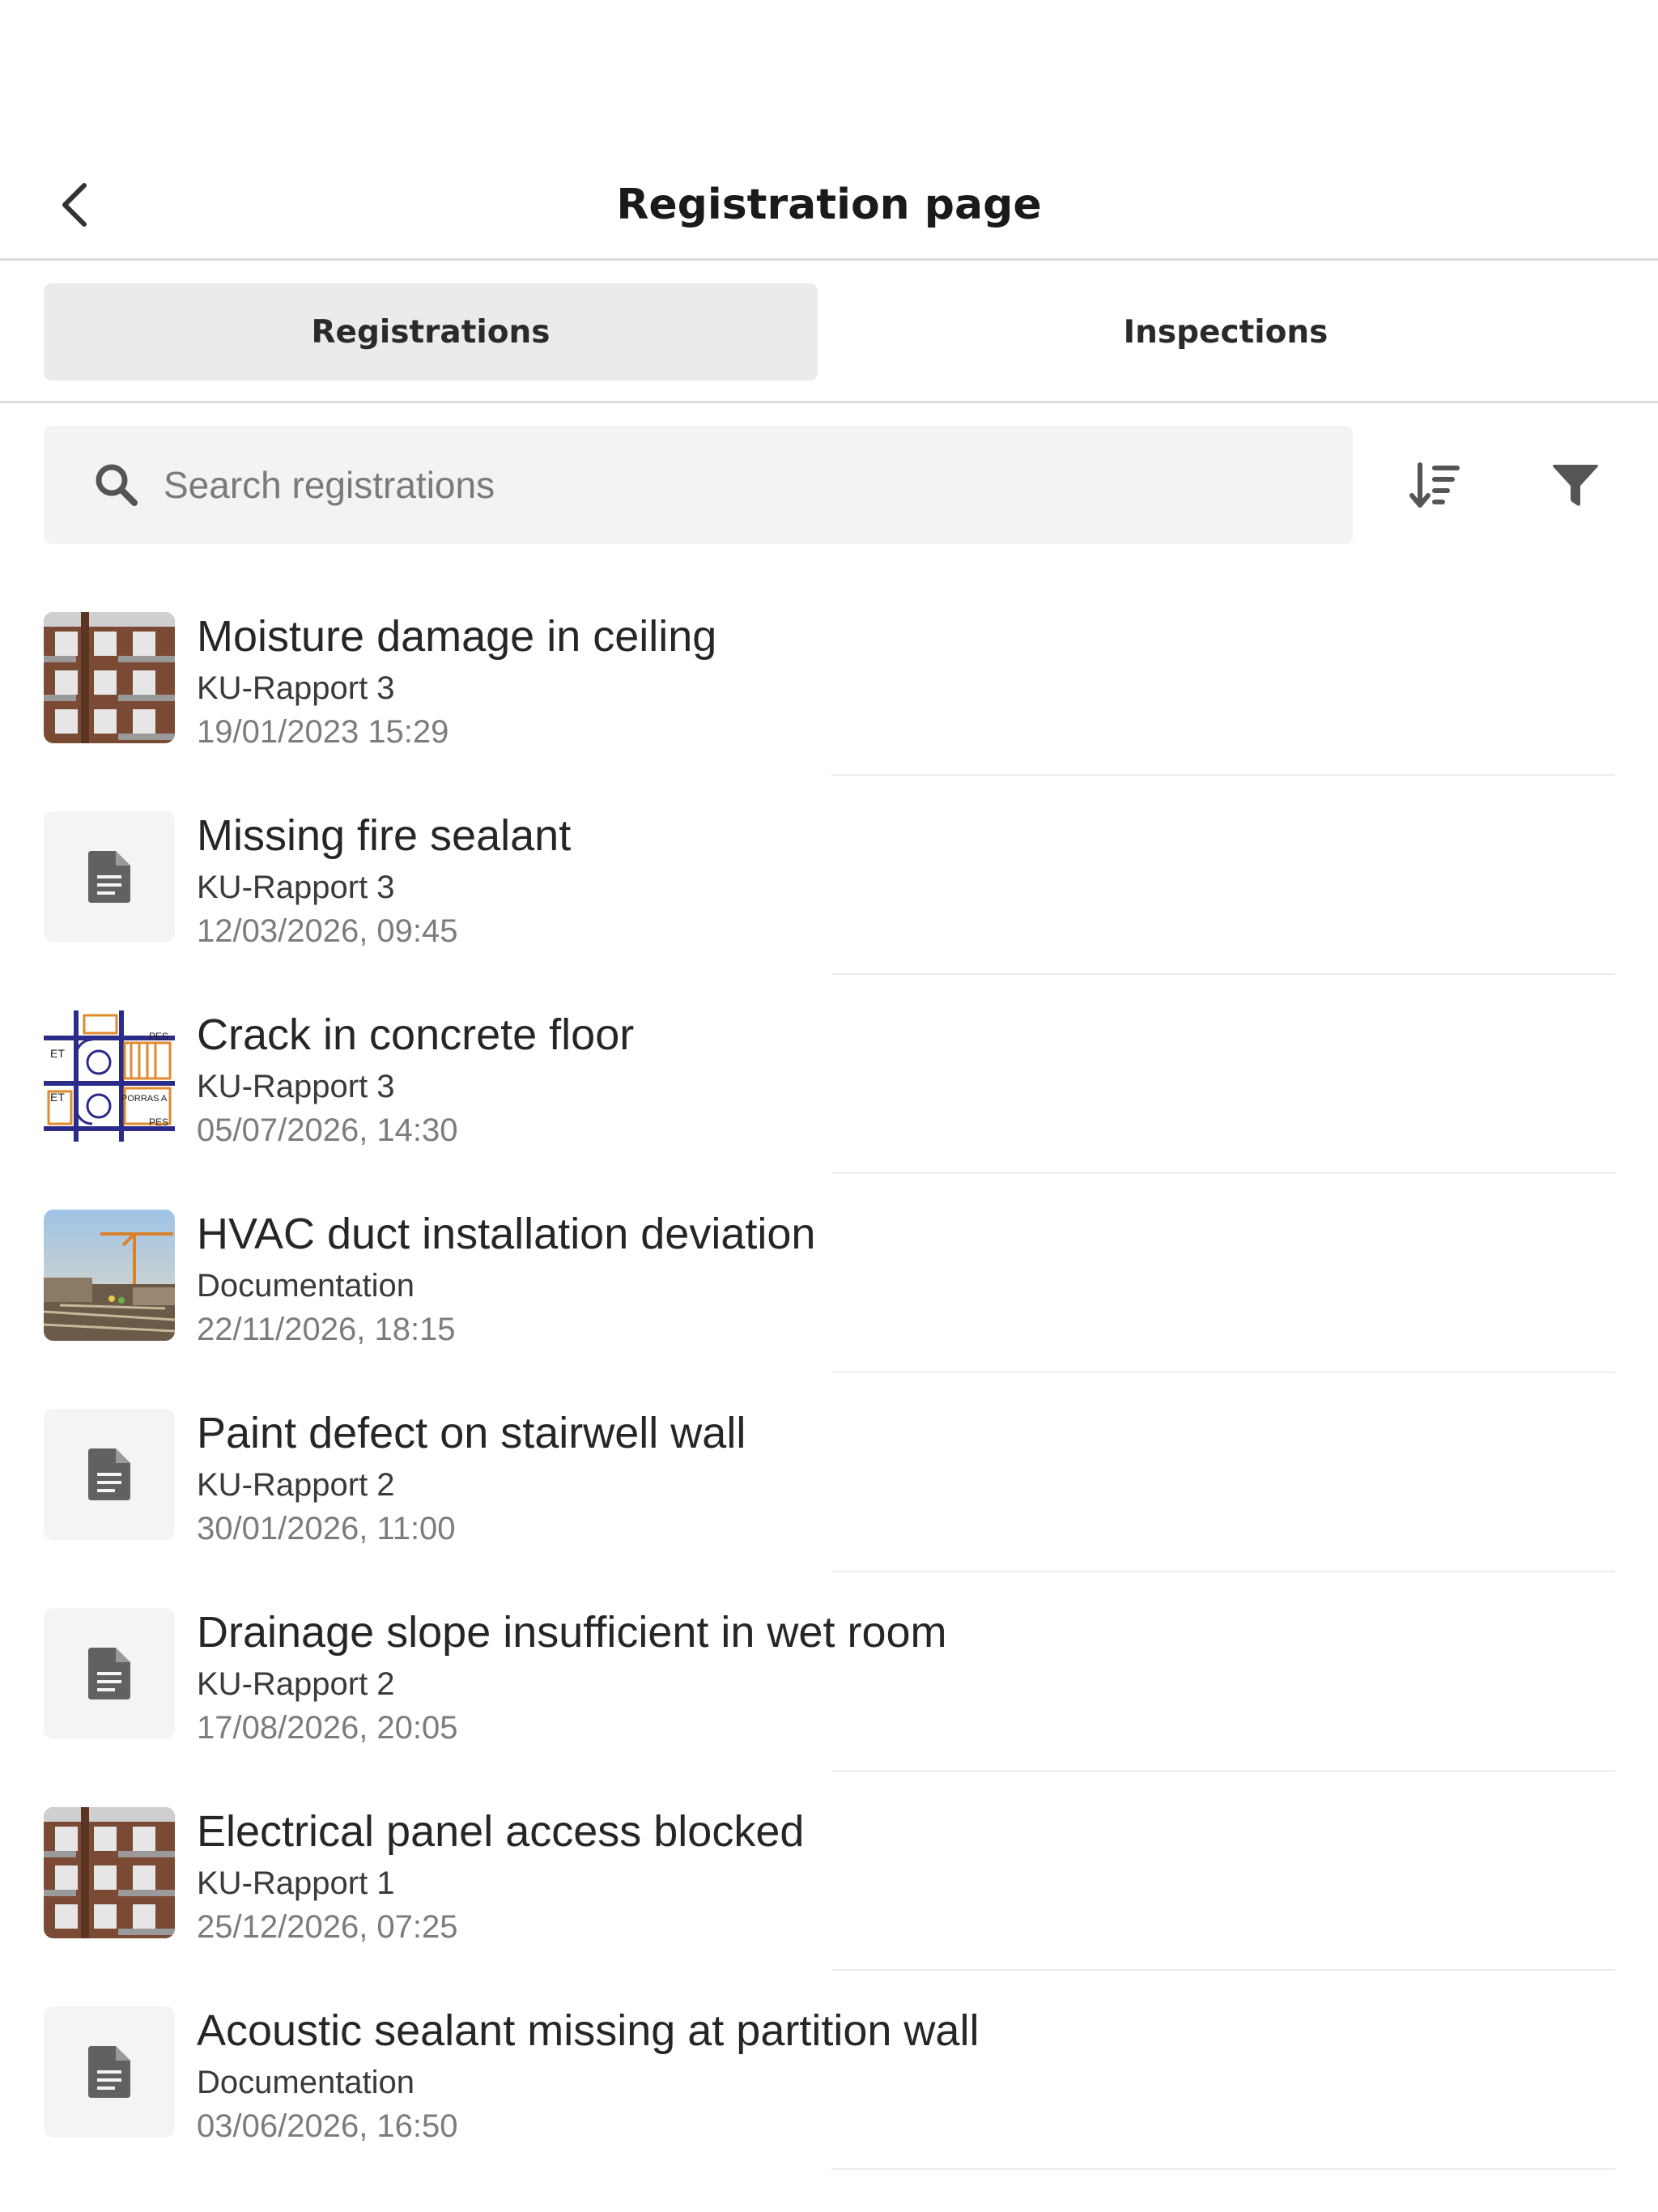 This screenshot has width=1658, height=2212. I want to click on item-date: 19/01/2023 15:29, so click(323, 732).